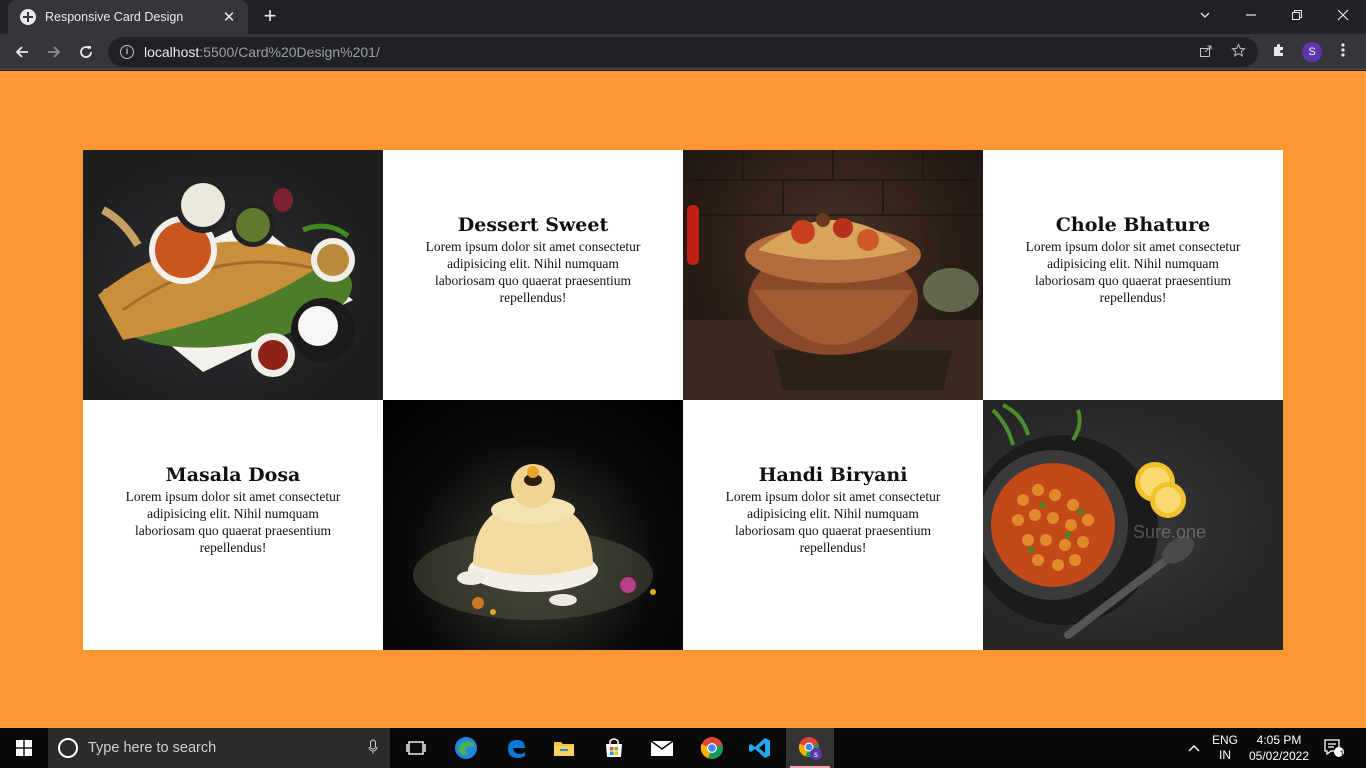 The image size is (1366, 768). I want to click on search-placeholder: Type here to search, so click(152, 748).